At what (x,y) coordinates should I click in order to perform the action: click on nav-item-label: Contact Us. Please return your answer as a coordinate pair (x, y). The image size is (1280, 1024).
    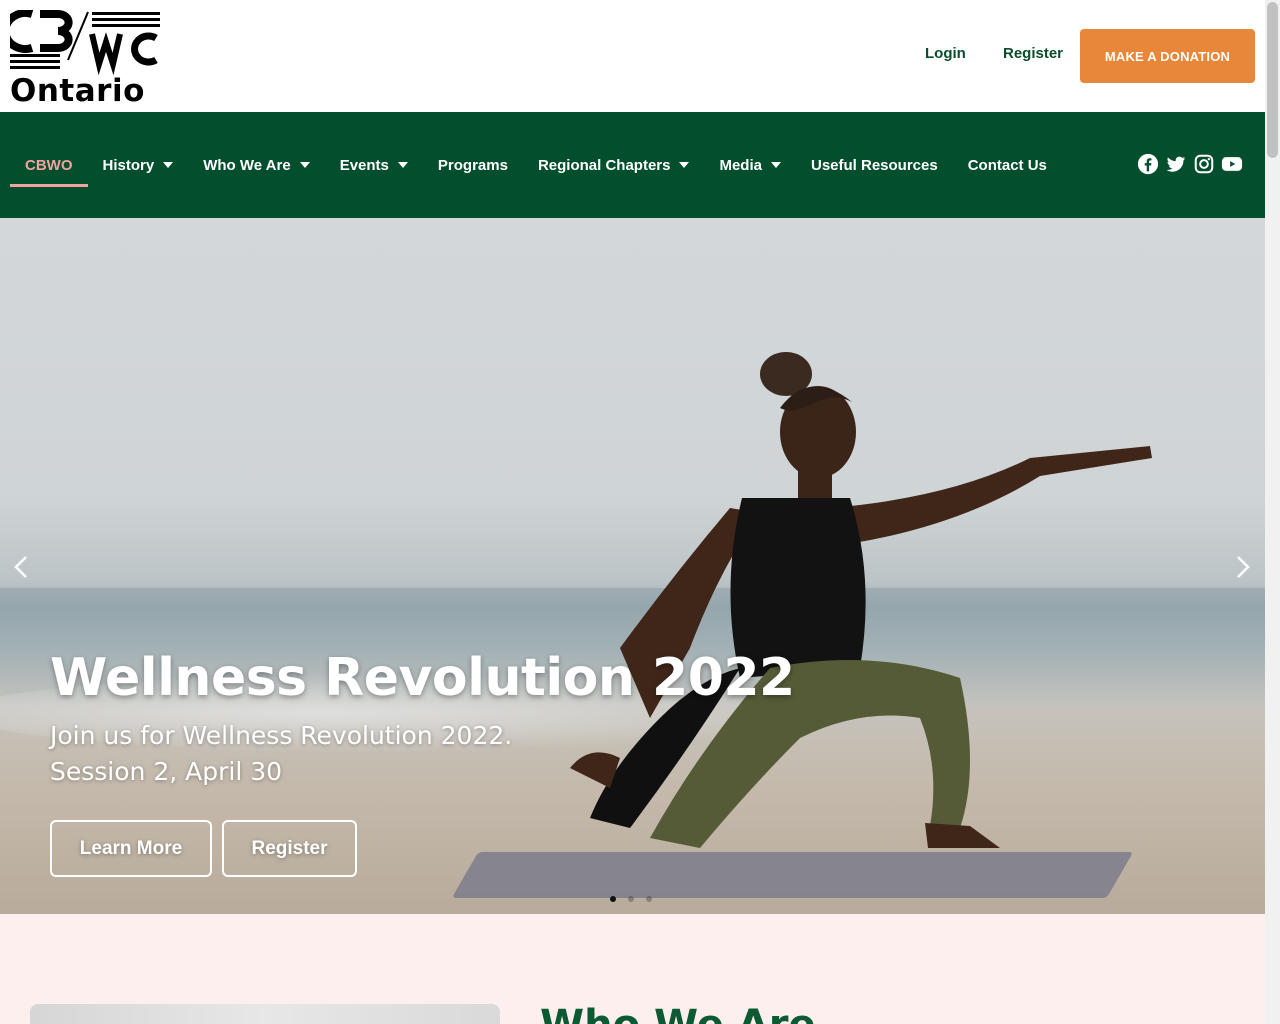
    Looking at the image, I should click on (1007, 165).